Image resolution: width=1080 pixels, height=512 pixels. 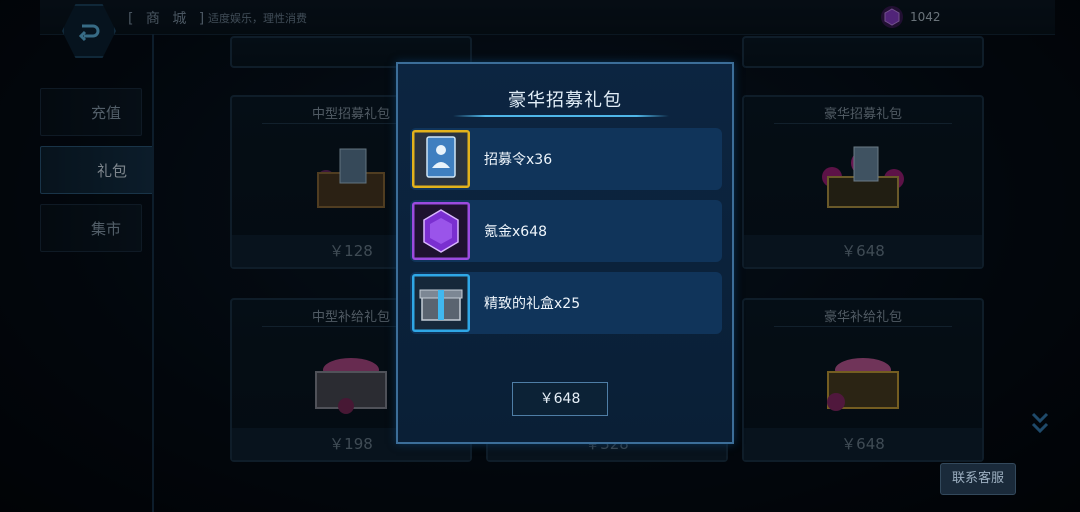 What do you see at coordinates (441, 303) in the screenshot?
I see `gift-box-icon` at bounding box center [441, 303].